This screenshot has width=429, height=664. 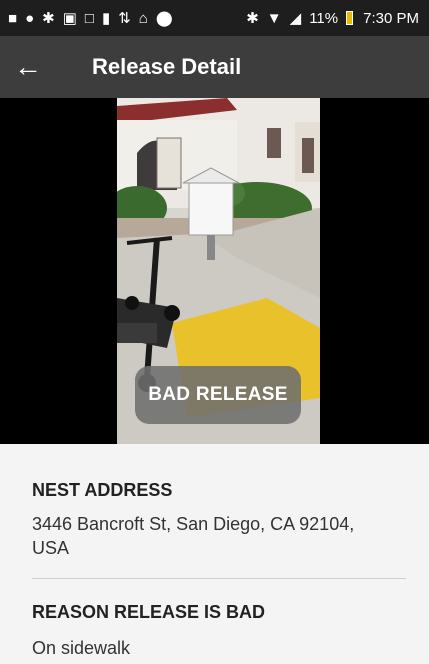 I want to click on status-bar-system: ✱ ▼ ◢ 11% 7:30 PM, so click(x=332, y=18).